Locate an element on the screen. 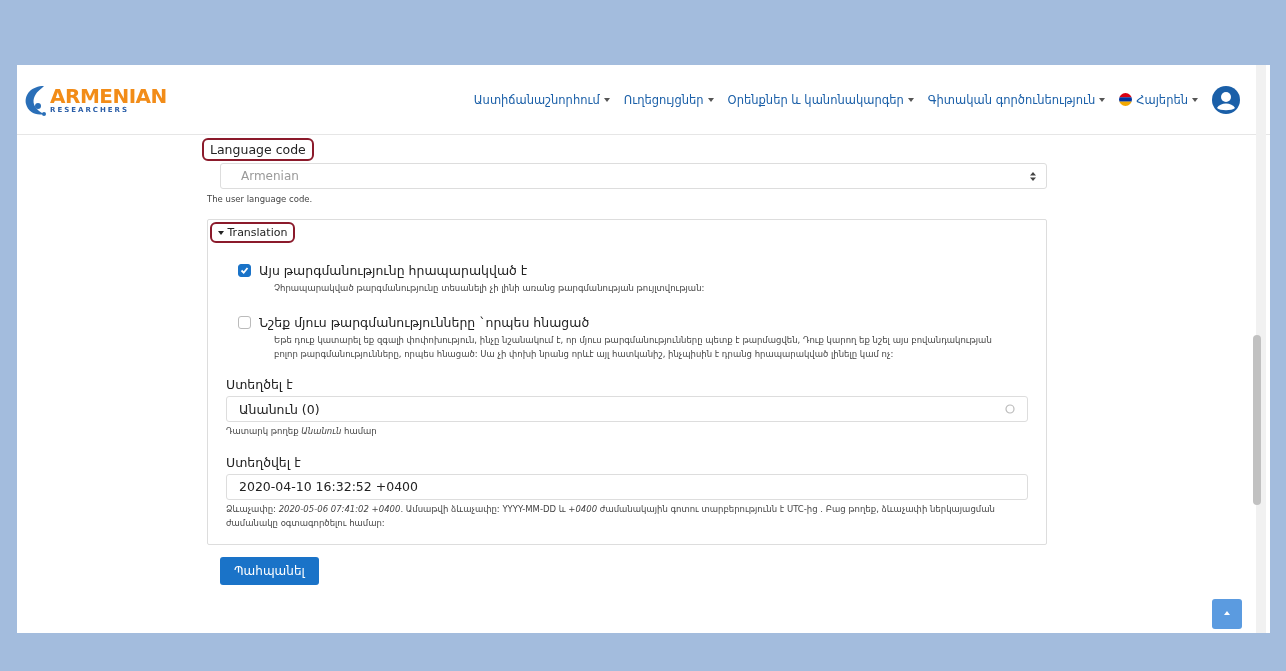  help-text: Ձևաչափը: 2020-05-06 07:41:02 +0400. Ամսաթվի ձևաչափը: YYYY-MM-DD և +0400 ժամանակային գոտու տարբերությունն է UTC-ից . Բաց թողեք, ձևաչափի ներկայացման ժամանակը օգտագործելու համար: is located at coordinates (611, 516).